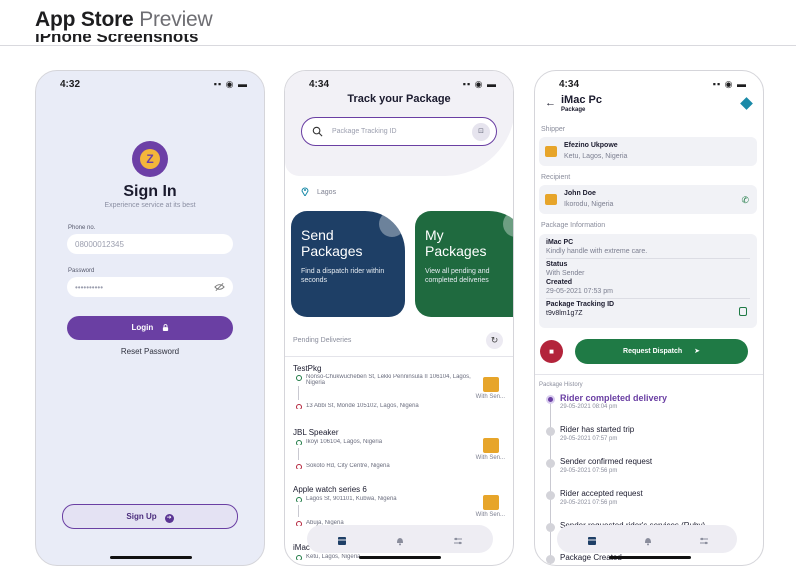 The image size is (796, 579). I want to click on pending-deliveries-title: Pending Deliveries, so click(322, 340).